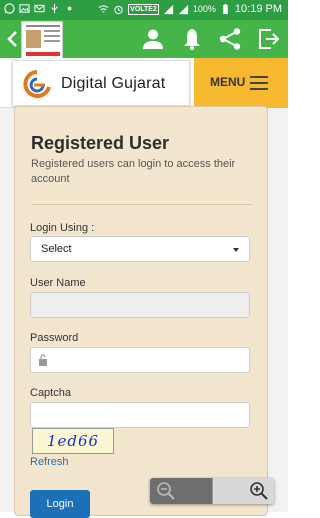  What do you see at coordinates (190, 9) in the screenshot?
I see `status-right-icons: VOLTE2 100% 10:19 PM` at bounding box center [190, 9].